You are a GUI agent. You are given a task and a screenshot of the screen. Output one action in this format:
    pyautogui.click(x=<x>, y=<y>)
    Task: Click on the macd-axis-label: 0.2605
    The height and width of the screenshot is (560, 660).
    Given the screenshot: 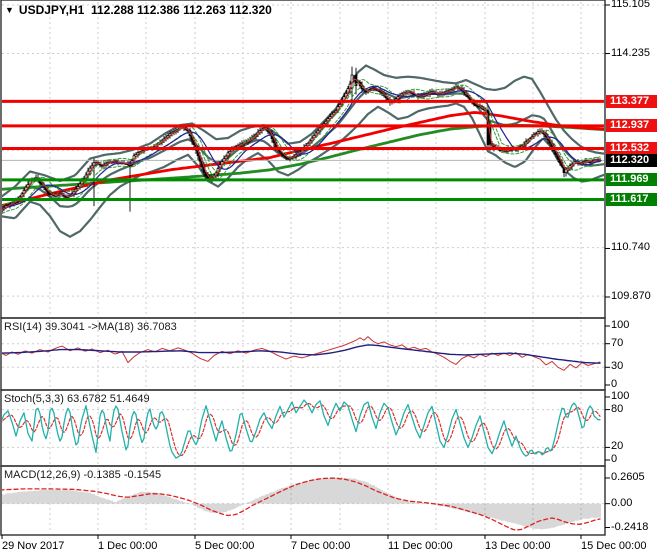 What is the action you would take?
    pyautogui.click(x=628, y=477)
    